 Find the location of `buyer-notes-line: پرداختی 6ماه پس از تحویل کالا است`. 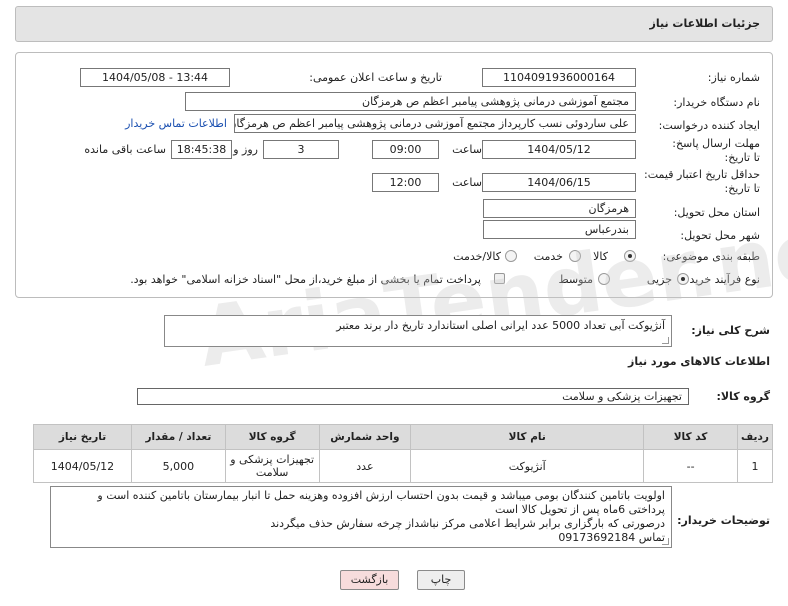

buyer-notes-line: پرداختی 6ماه پس از تحویل کالا است is located at coordinates (580, 509).